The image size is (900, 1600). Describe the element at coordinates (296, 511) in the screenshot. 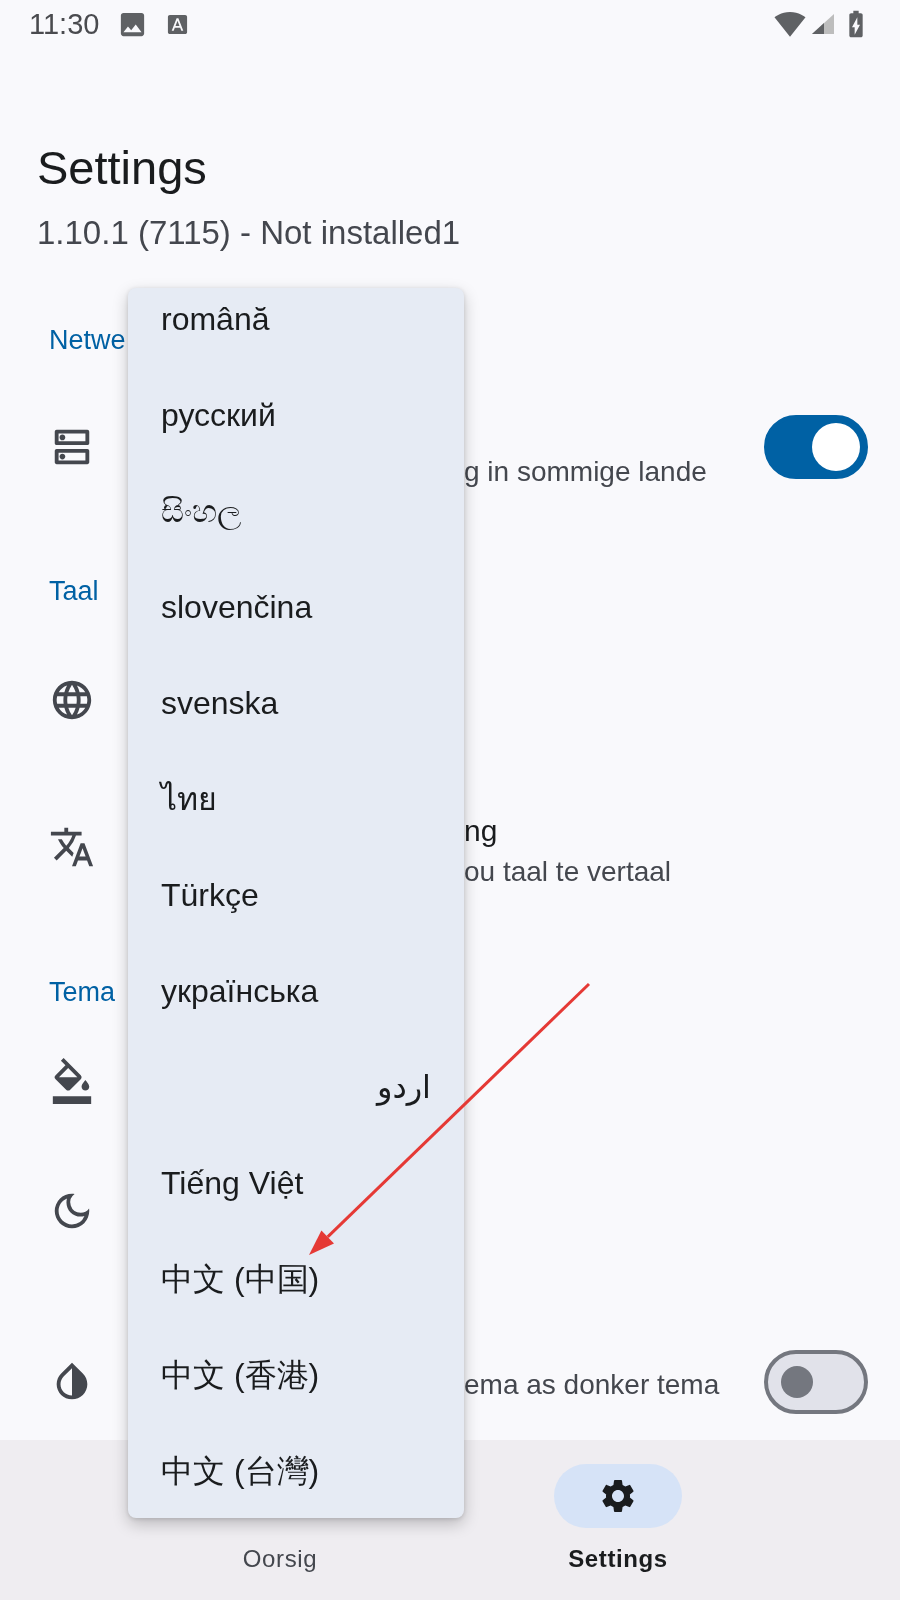

I see `menu-item: සිංහල` at that location.